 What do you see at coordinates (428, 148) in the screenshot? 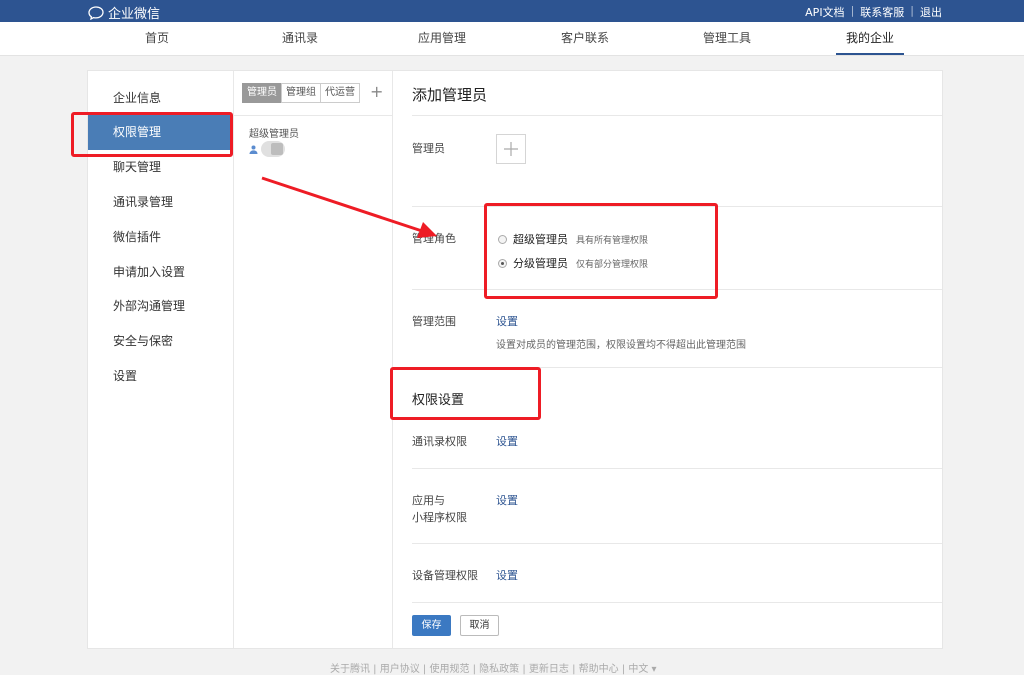
I see `admin-label: 管理员` at bounding box center [428, 148].